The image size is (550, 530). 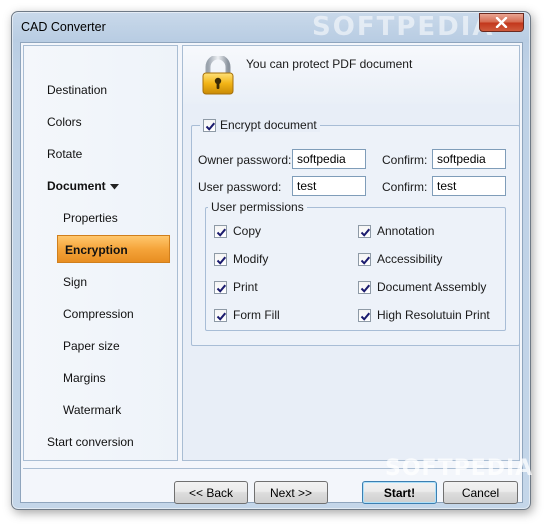 What do you see at coordinates (480, 492) in the screenshot?
I see `cancel-button: Cancel` at bounding box center [480, 492].